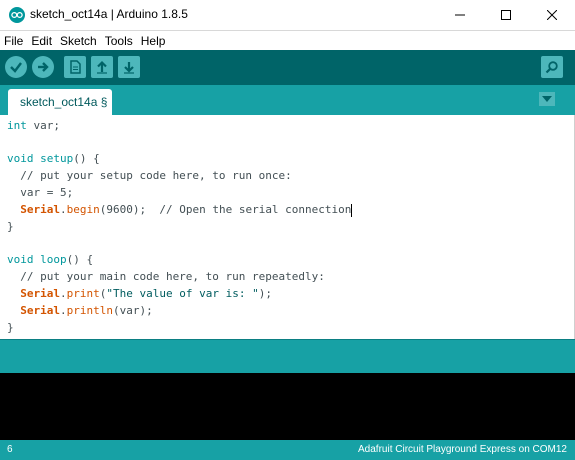 This screenshot has height=460, width=575. Describe the element at coordinates (153, 41) in the screenshot. I see `menu-help: Help` at that location.